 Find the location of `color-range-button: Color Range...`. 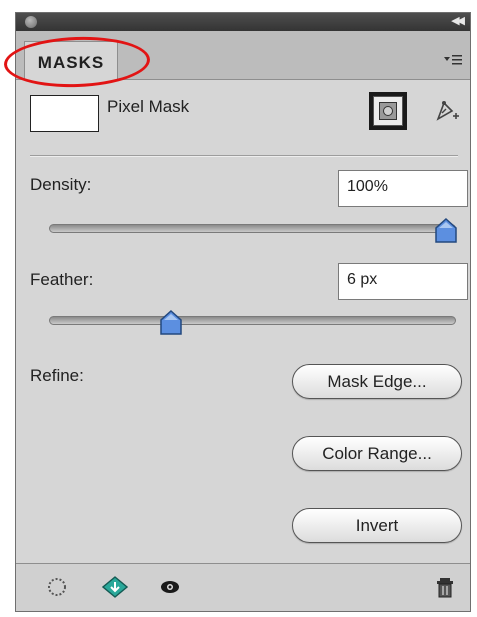

color-range-button: Color Range... is located at coordinates (377, 453).